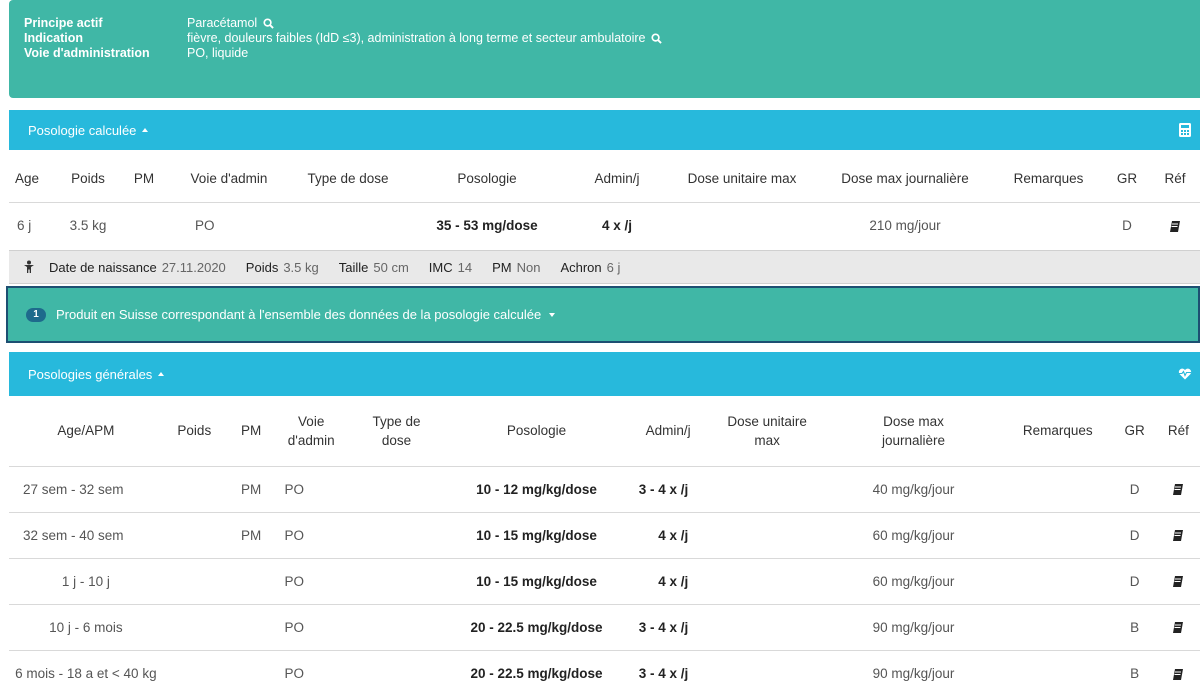 Image resolution: width=1200 pixels, height=693 pixels. What do you see at coordinates (604, 374) in the screenshot?
I see `gen-panel-header: Posologies générales` at bounding box center [604, 374].